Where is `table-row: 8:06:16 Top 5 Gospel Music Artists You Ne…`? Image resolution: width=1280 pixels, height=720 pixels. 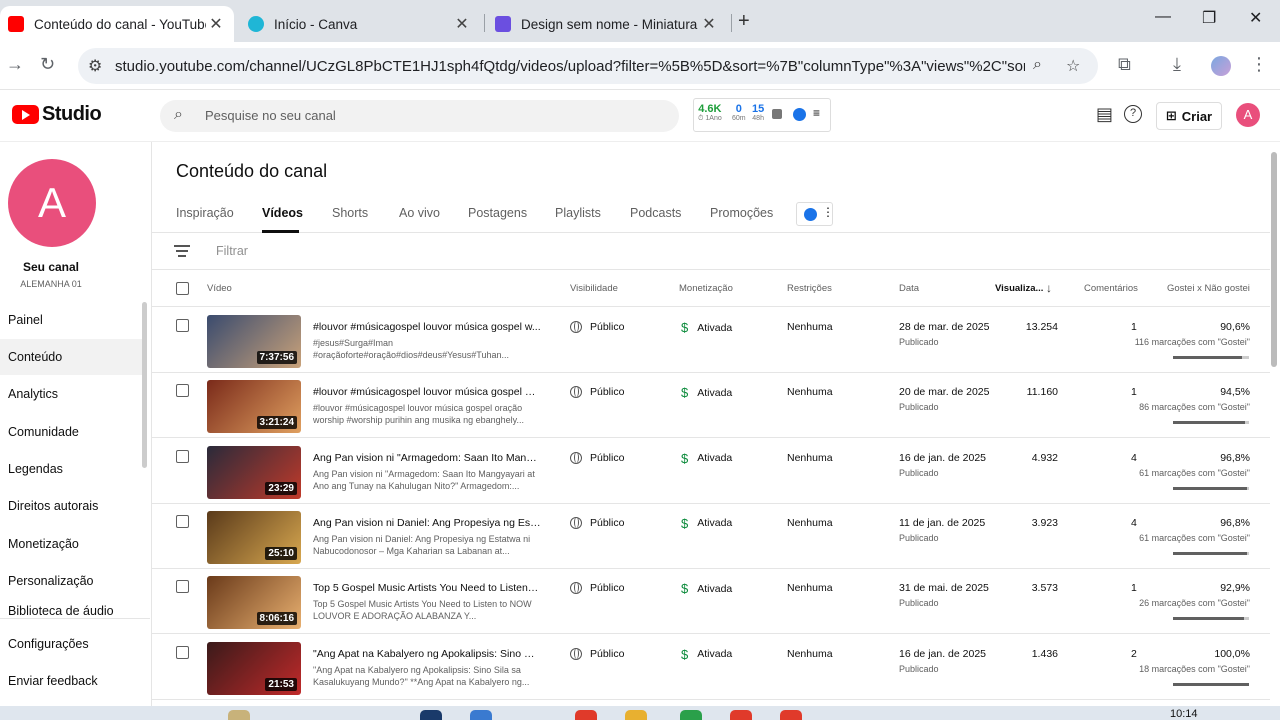
table-row: 8:06:16 Top 5 Gospel Music Artists You Ne… is located at coordinates (711, 602).